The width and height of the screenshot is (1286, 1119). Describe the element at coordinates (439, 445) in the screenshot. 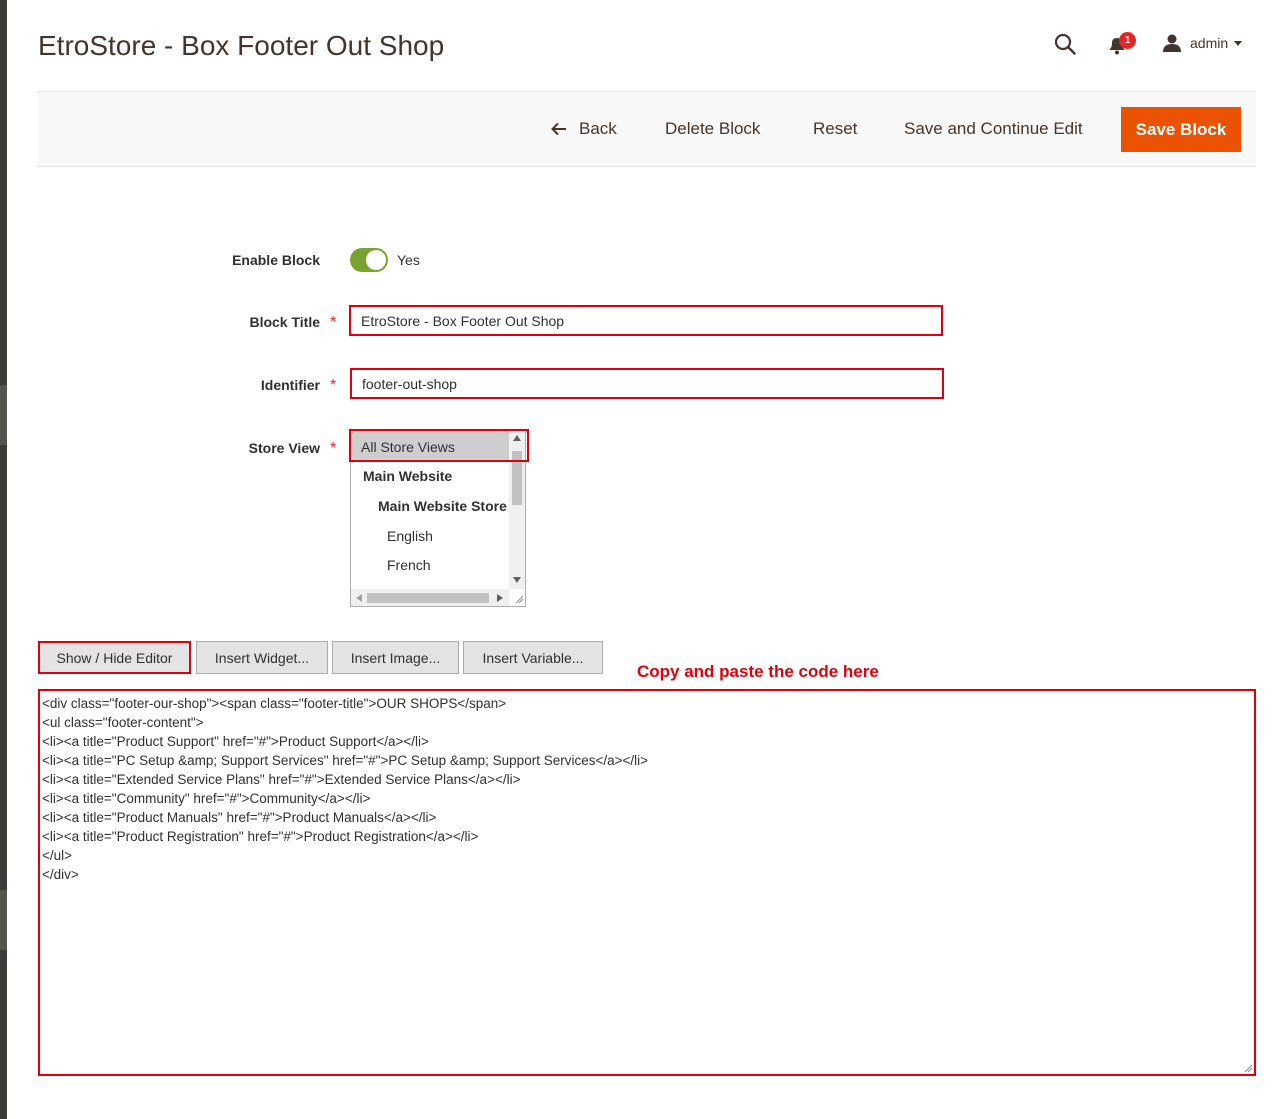

I see `store-view-highlight` at that location.